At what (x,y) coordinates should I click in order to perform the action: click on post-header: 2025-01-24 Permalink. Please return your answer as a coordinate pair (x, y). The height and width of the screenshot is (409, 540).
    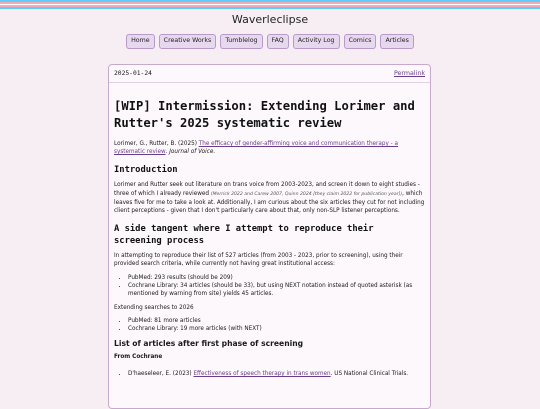
    Looking at the image, I should click on (269, 74).